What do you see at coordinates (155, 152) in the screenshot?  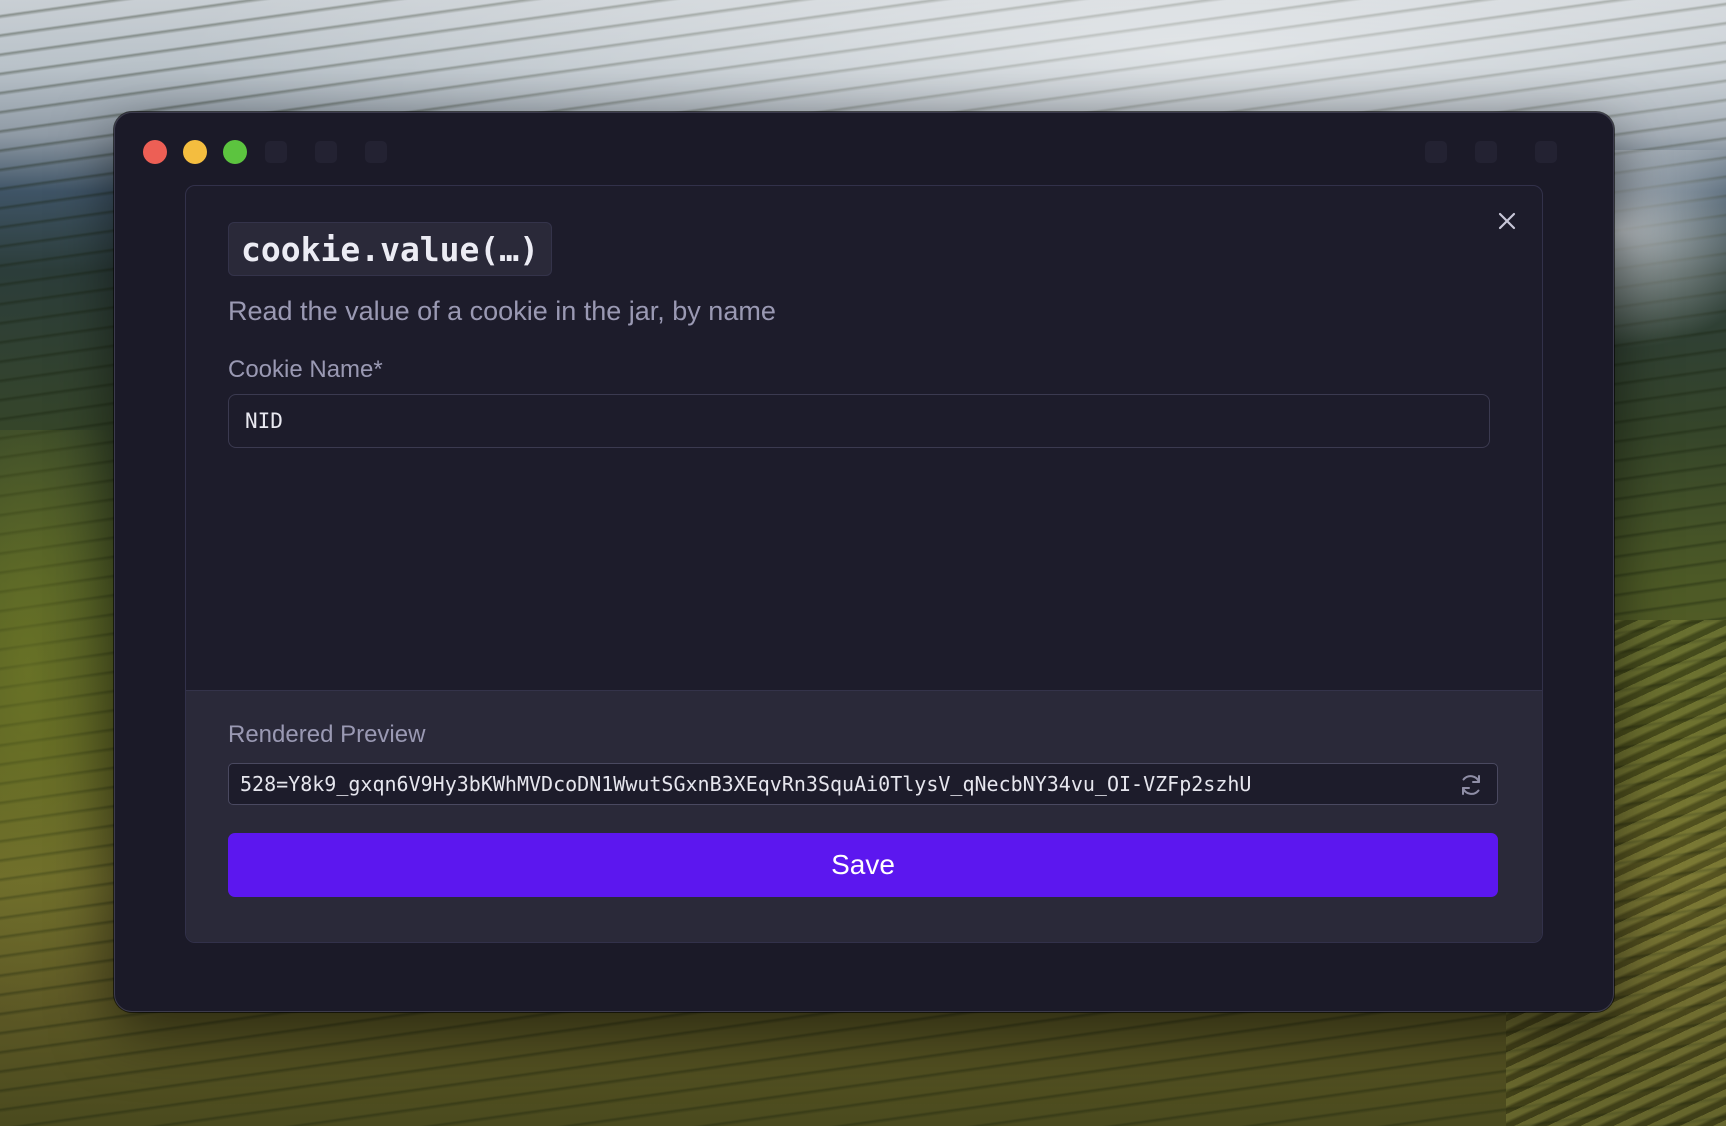 I see `window-close-button` at bounding box center [155, 152].